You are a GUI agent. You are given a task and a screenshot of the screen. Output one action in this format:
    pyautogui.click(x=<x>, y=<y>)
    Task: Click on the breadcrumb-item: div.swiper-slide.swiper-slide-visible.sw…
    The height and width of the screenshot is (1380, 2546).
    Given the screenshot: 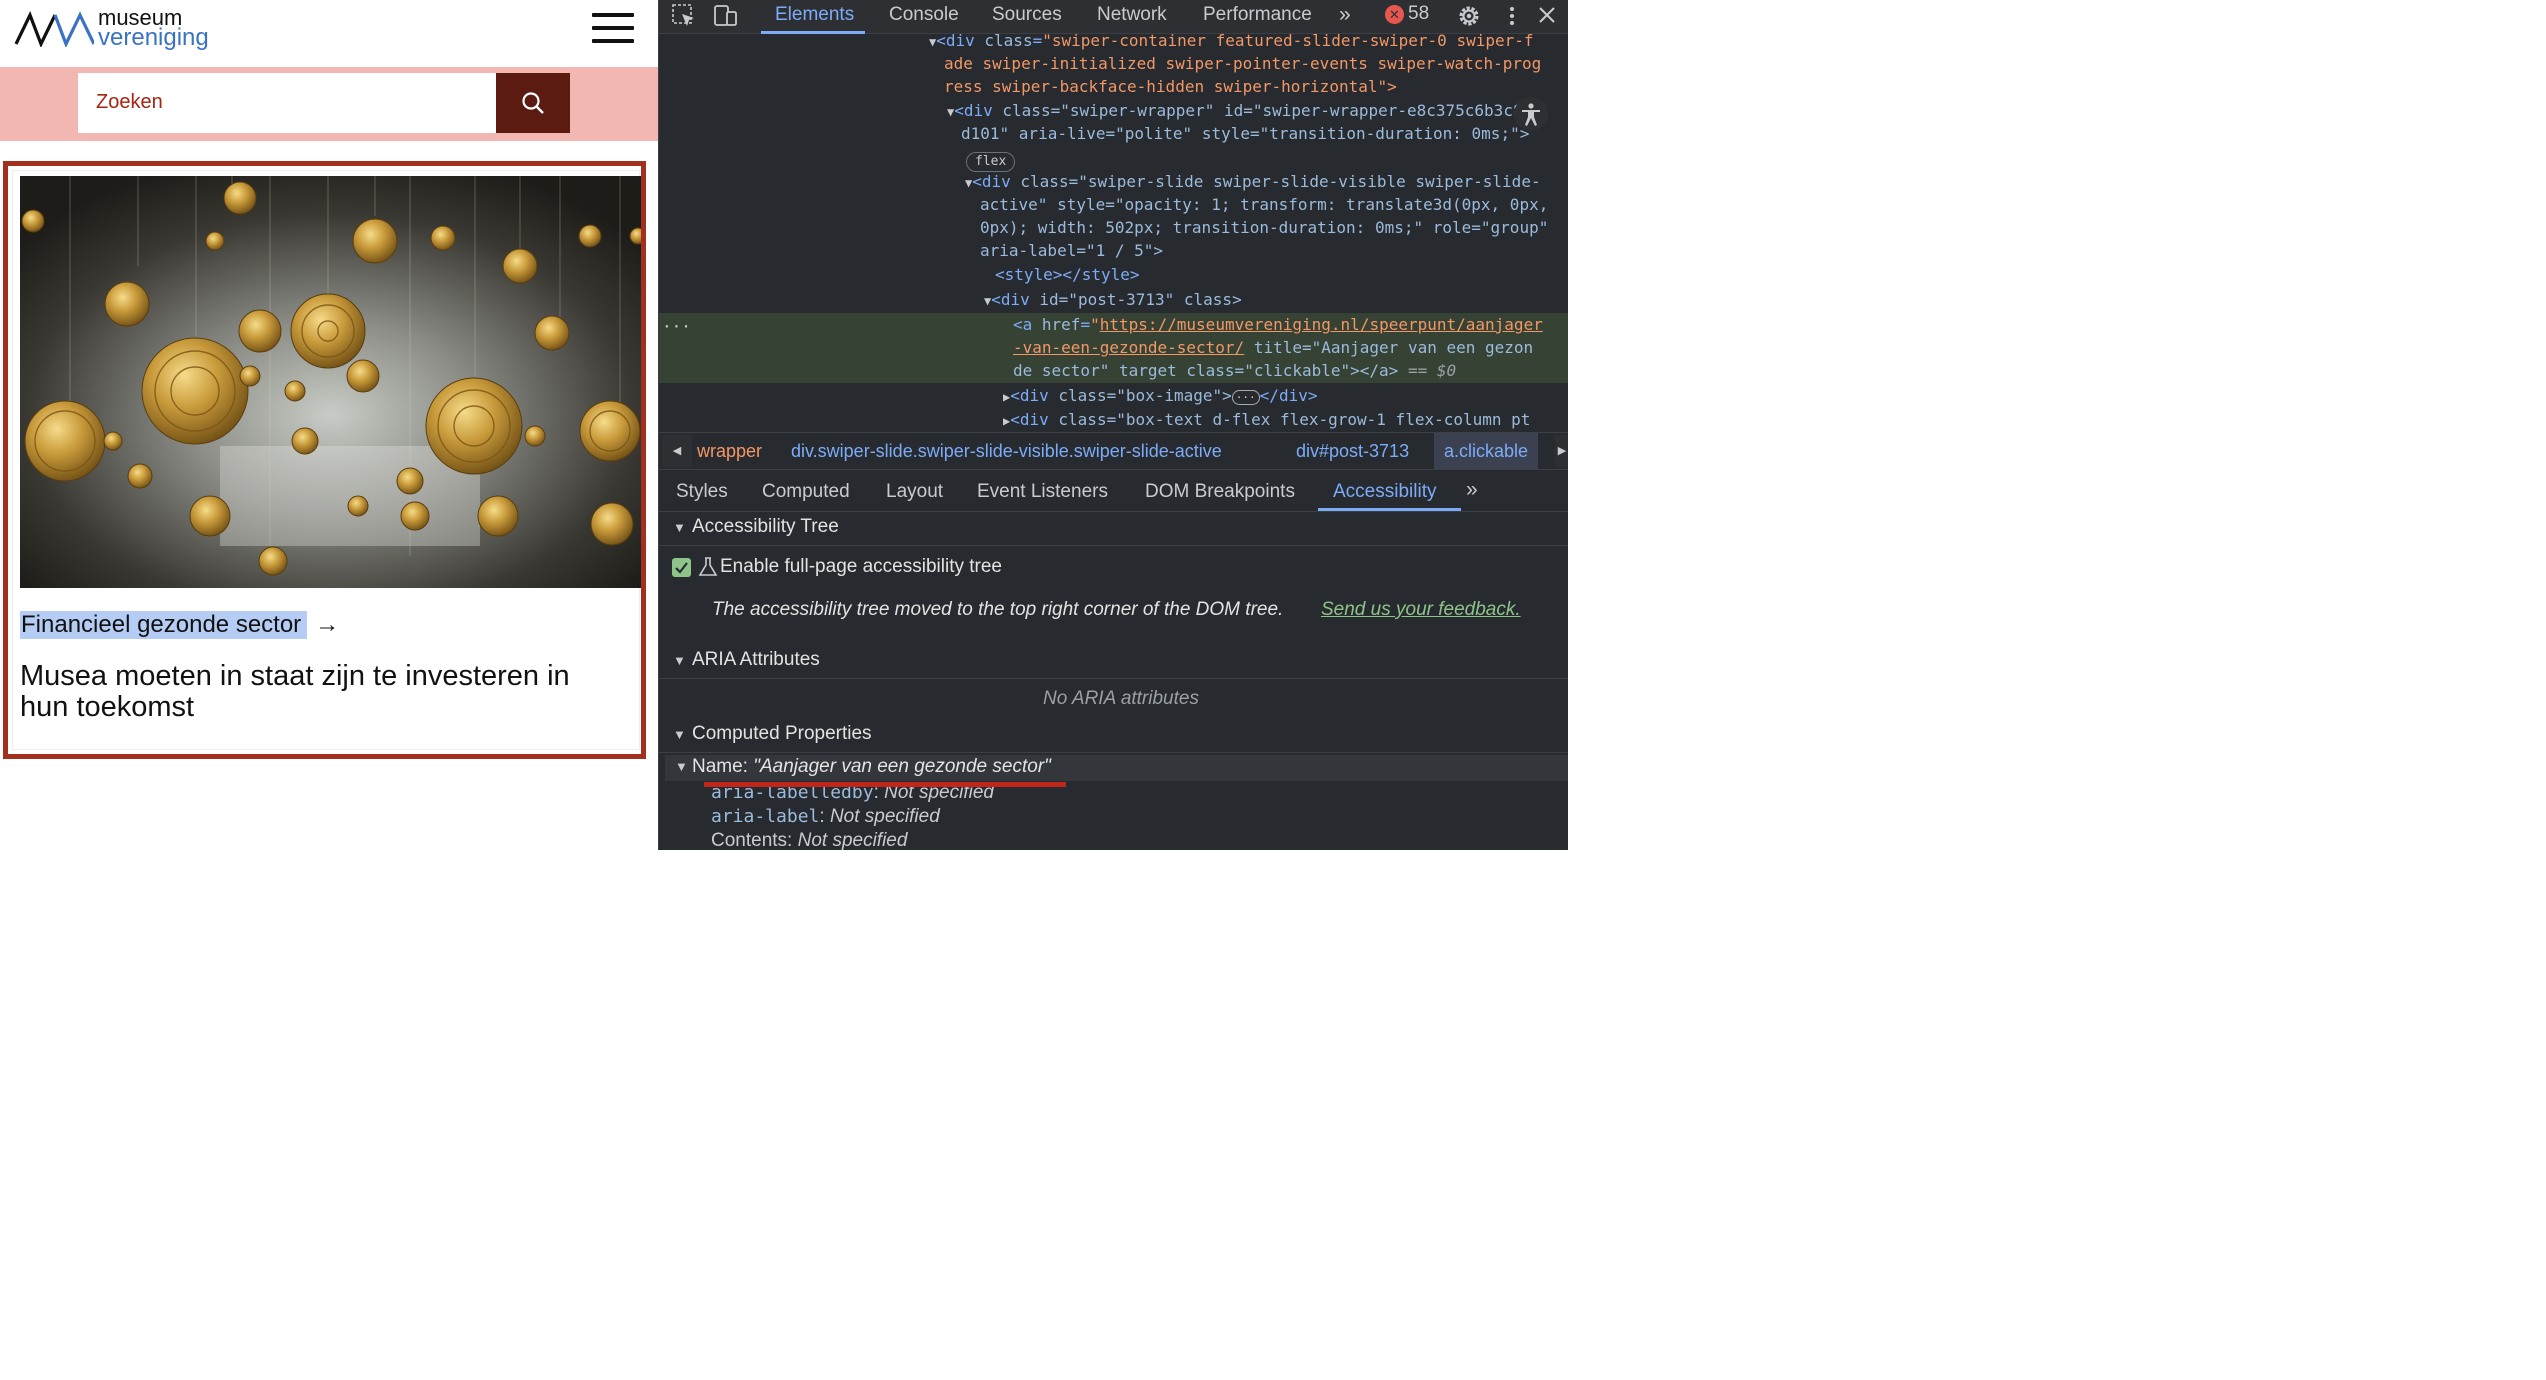 What is the action you would take?
    pyautogui.click(x=1006, y=451)
    